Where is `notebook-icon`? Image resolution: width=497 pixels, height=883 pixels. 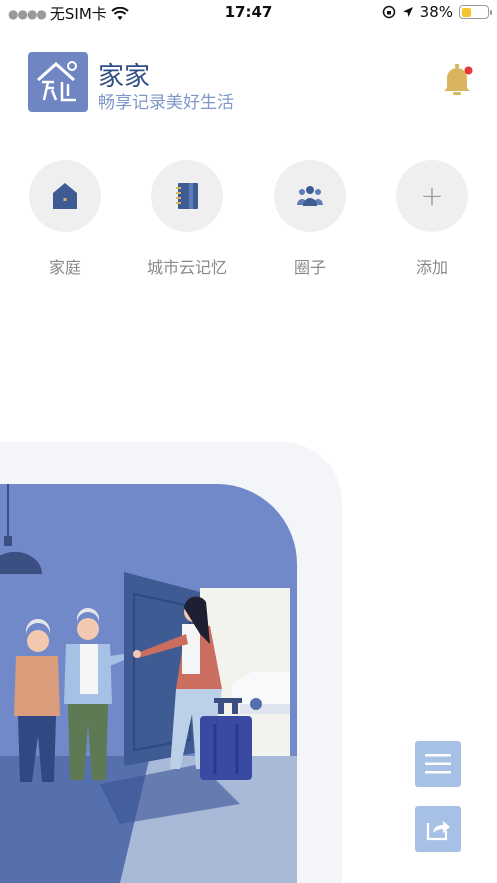 notebook-icon is located at coordinates (187, 196).